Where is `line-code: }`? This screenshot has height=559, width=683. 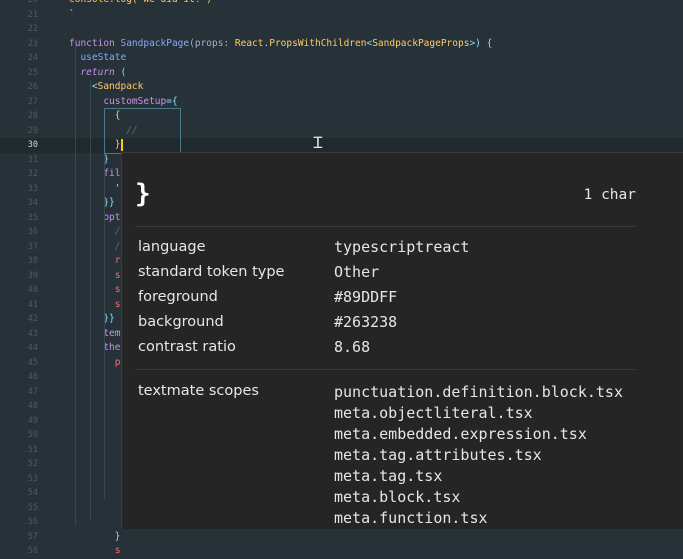 line-code: } is located at coordinates (95, 537).